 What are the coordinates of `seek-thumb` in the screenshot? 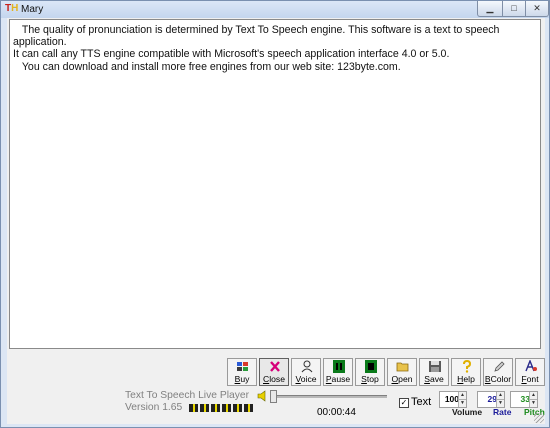 It's located at (273, 396).